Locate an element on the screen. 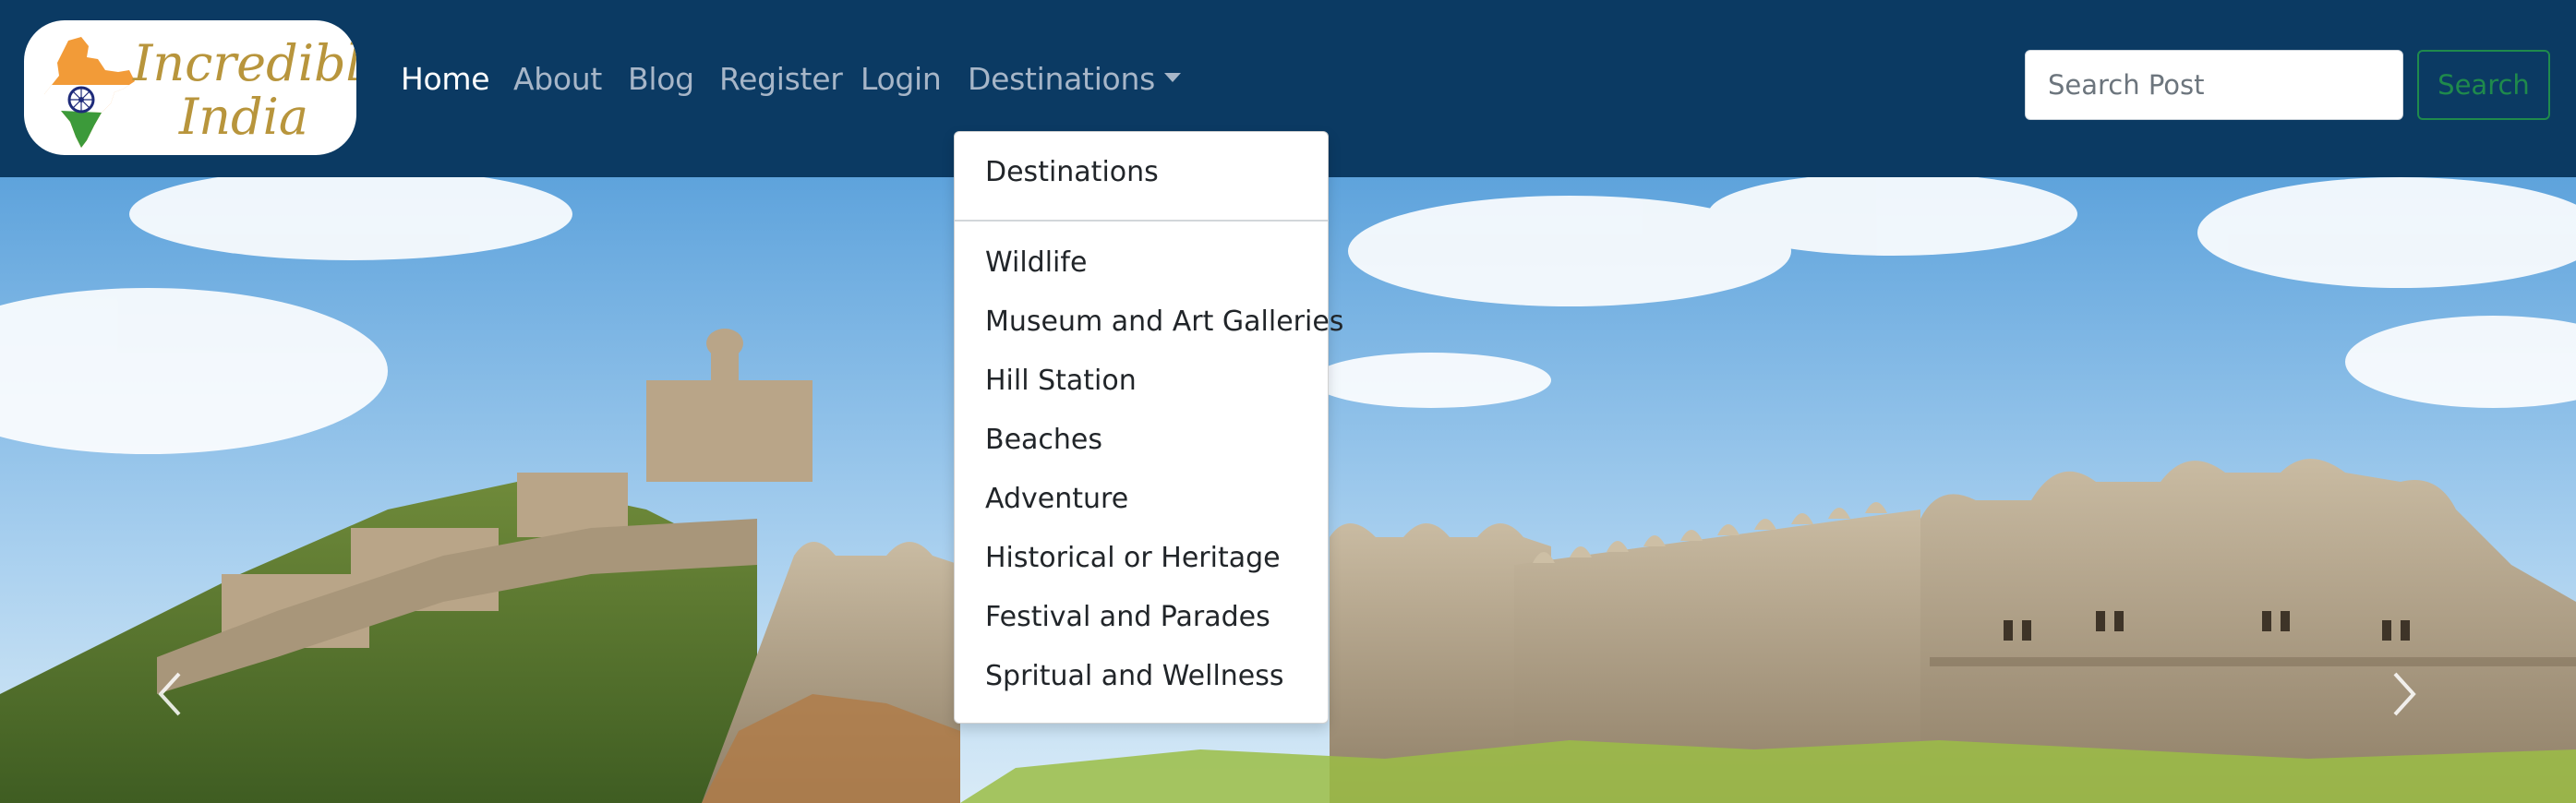 The image size is (2576, 803). carousel-next-button is located at coordinates (2404, 694).